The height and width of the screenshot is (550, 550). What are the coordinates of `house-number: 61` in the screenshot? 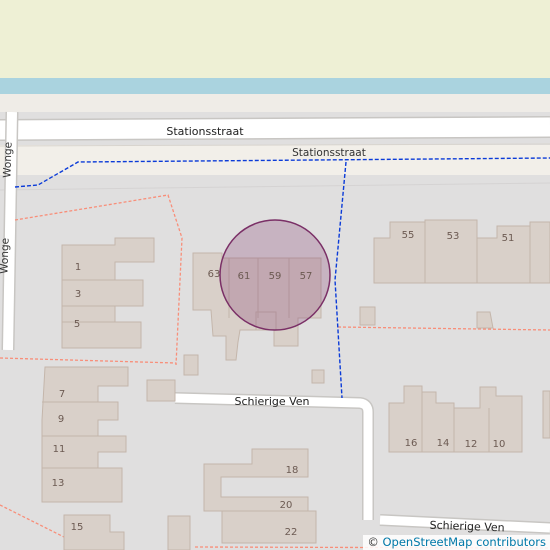 It's located at (244, 276).